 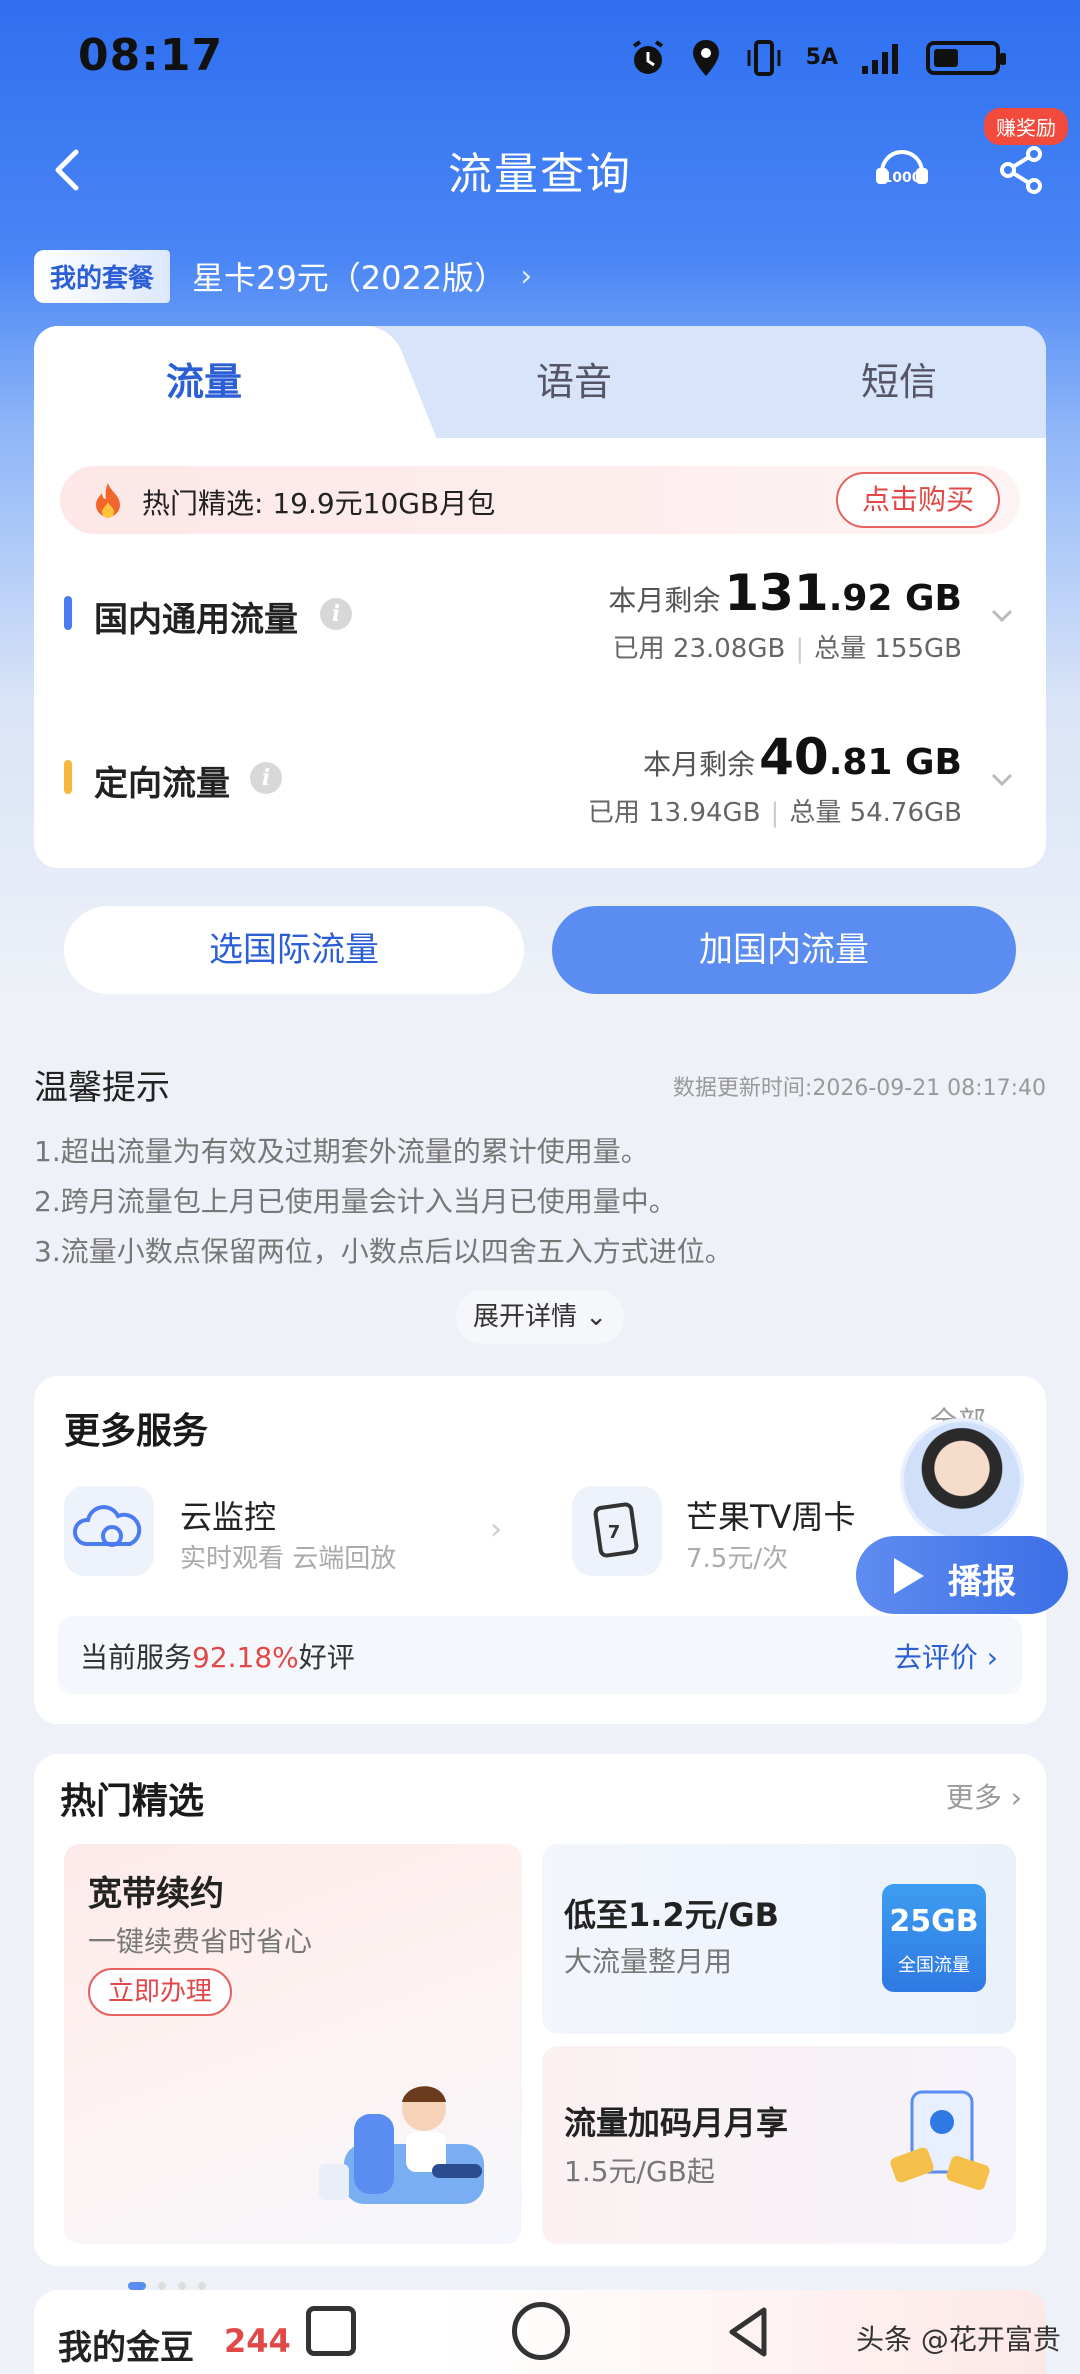 I want to click on hot-more-link: 更多 ›, so click(x=984, y=1796).